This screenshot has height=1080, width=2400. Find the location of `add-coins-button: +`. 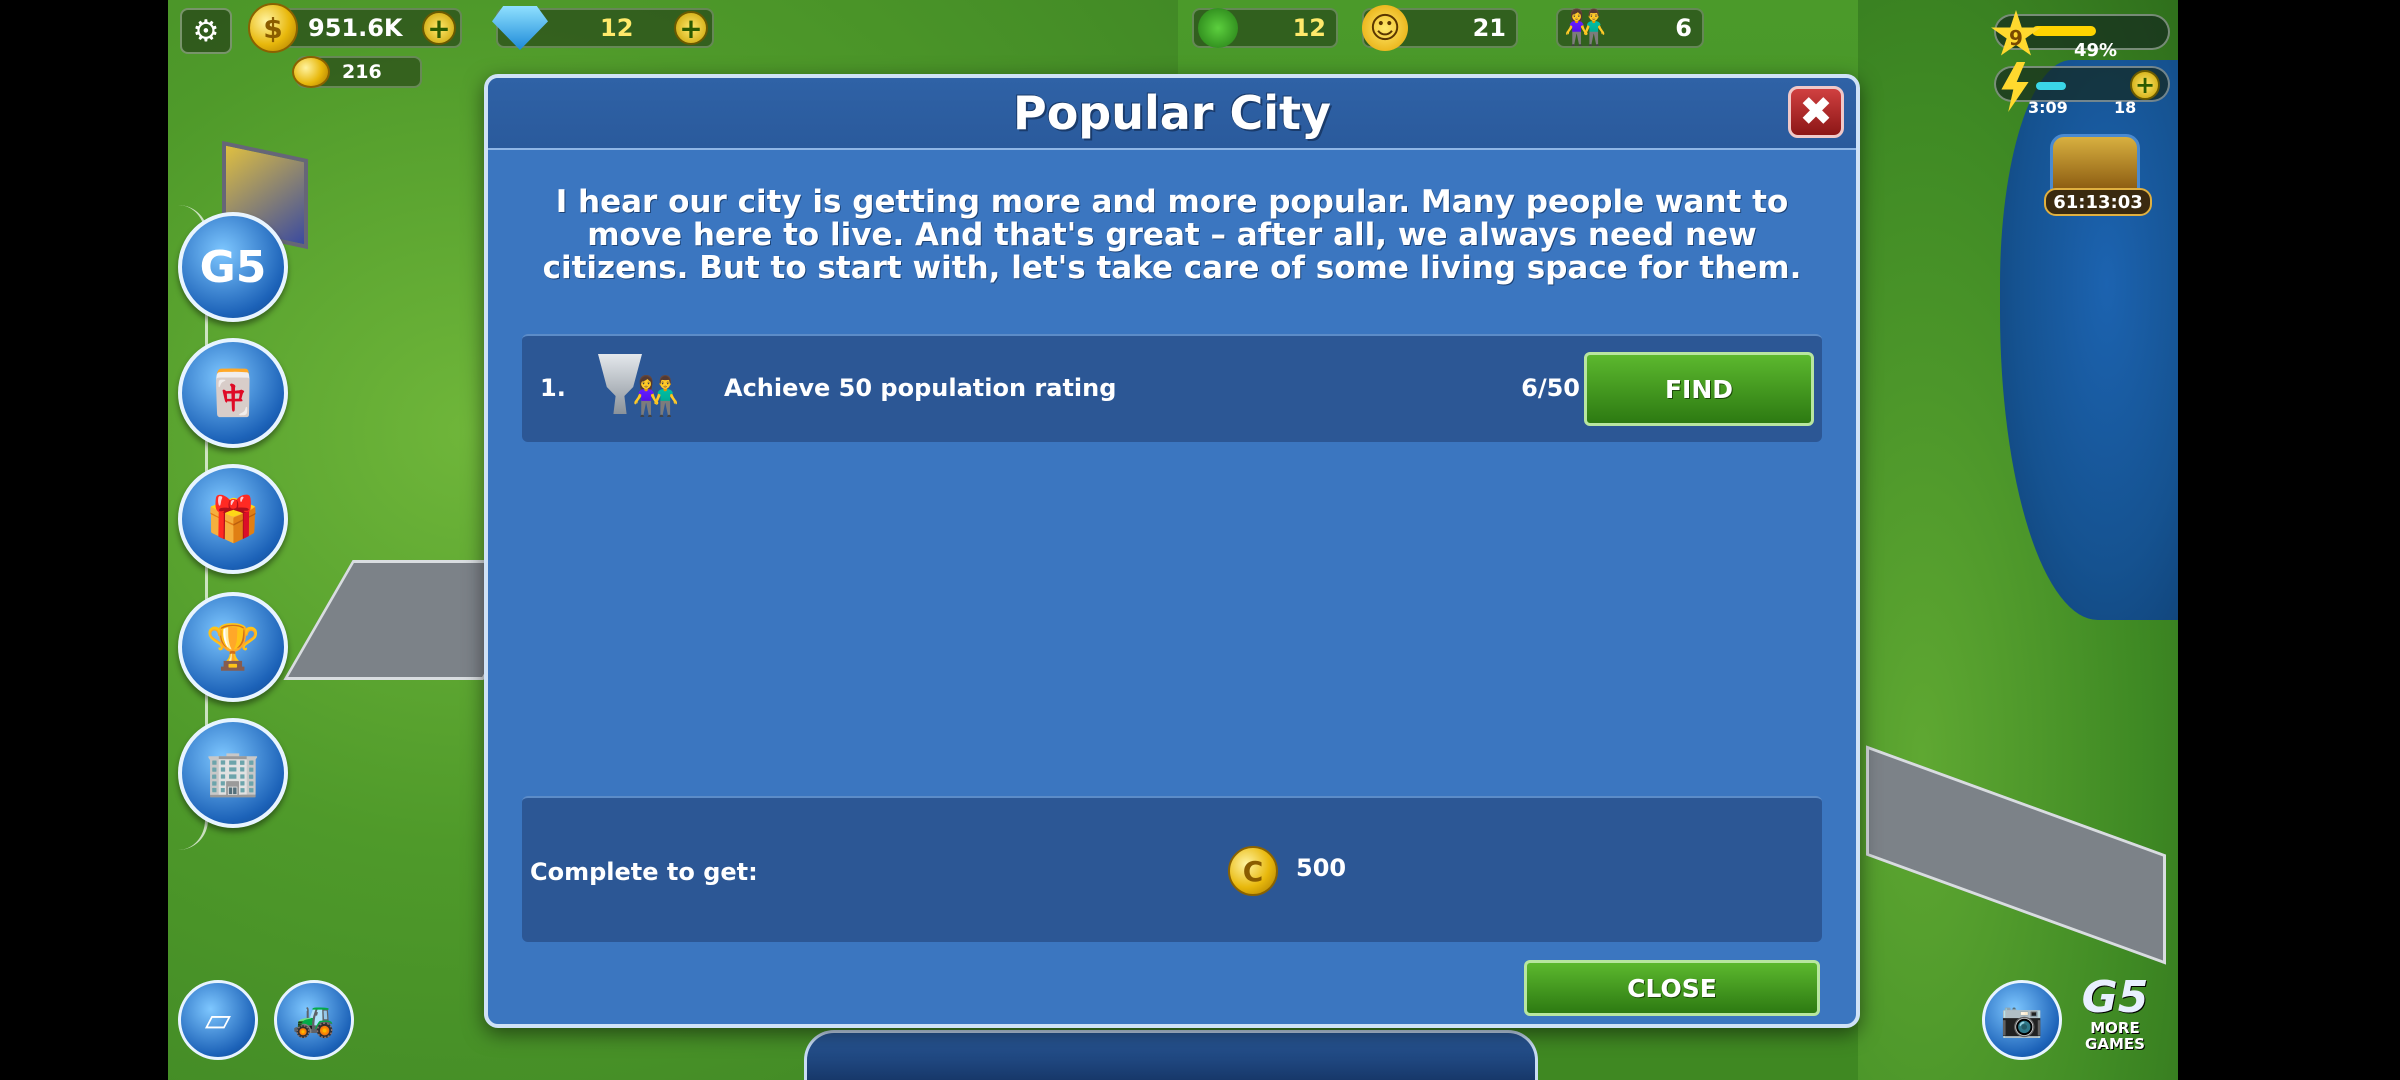

add-coins-button: + is located at coordinates (439, 28).